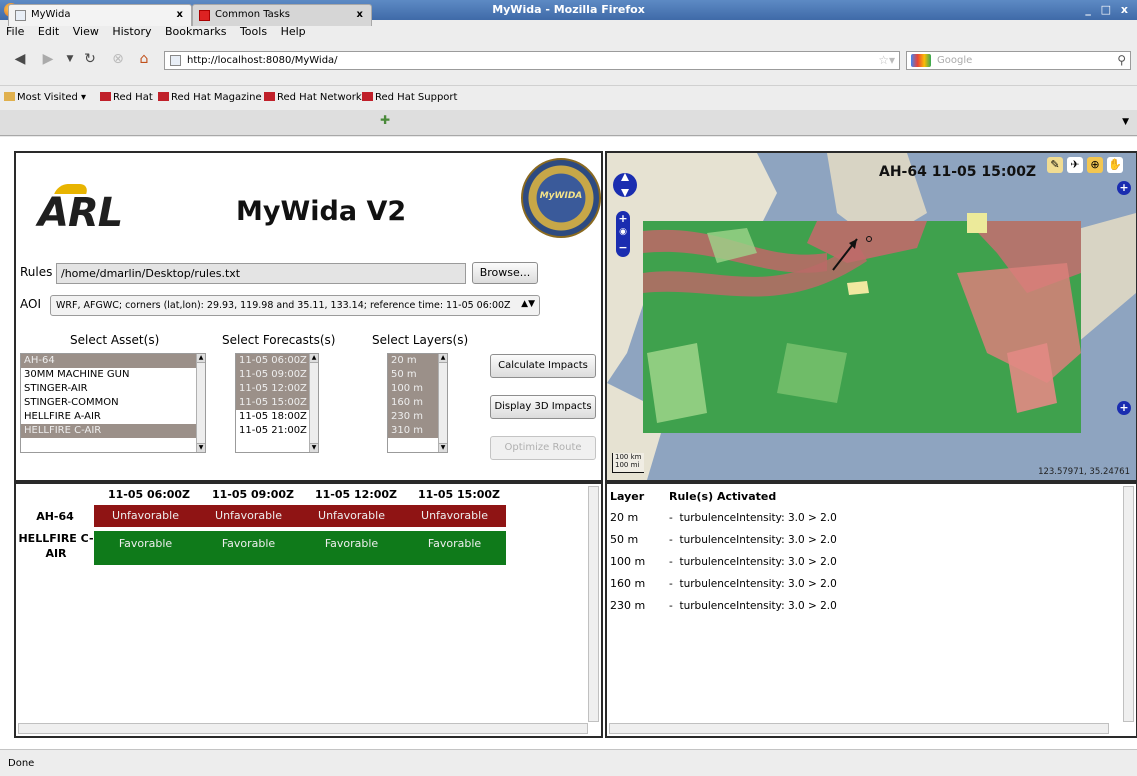  Describe the element at coordinates (277, 389) in the screenshot. I see `list-option: 11-05 12:00Z` at that location.